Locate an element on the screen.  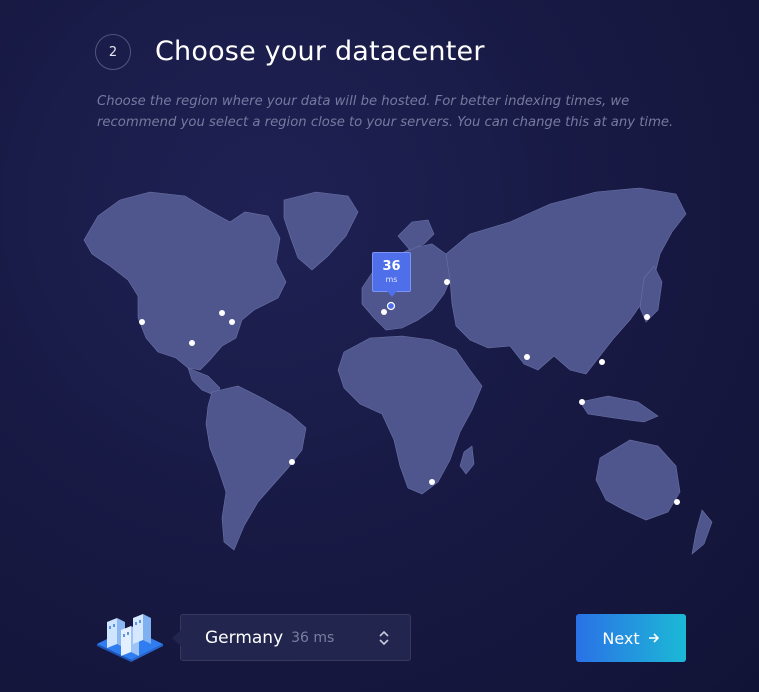
latency-tooltip: 36 ms is located at coordinates (391, 274).